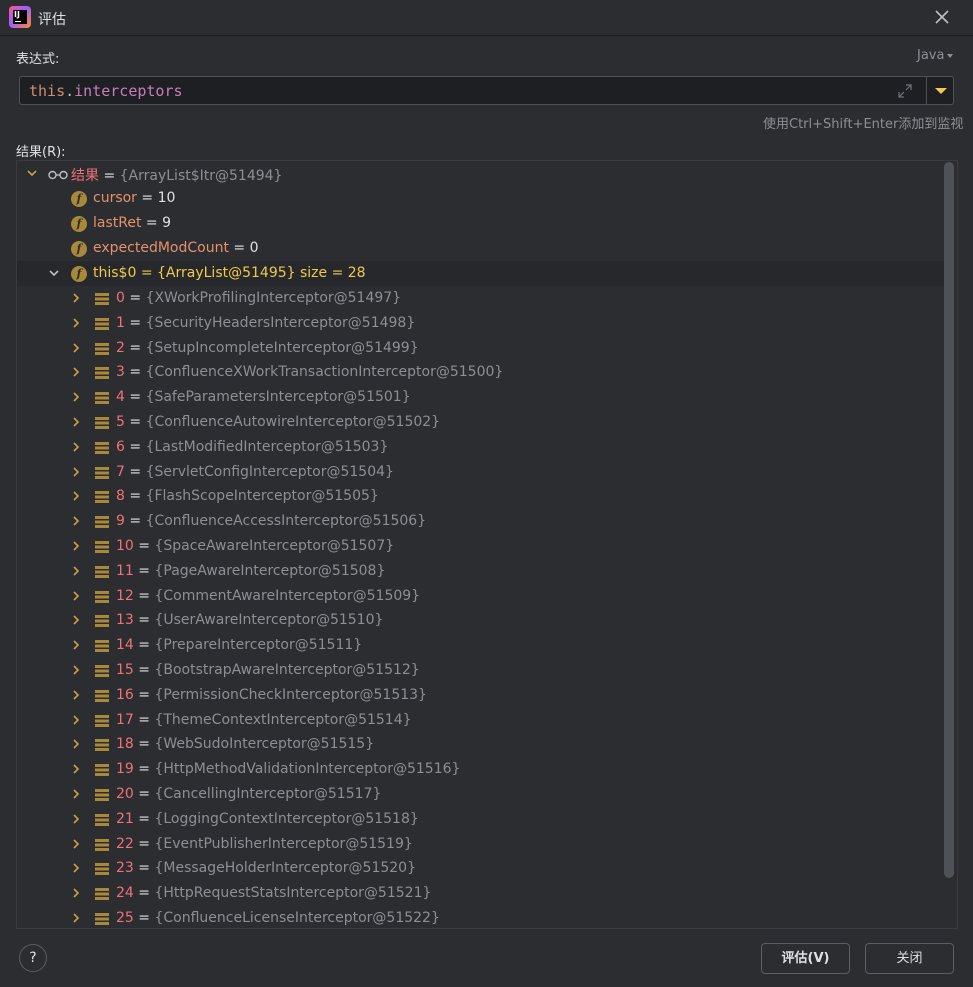 Image resolution: width=973 pixels, height=987 pixels. What do you see at coordinates (481, 198) in the screenshot?
I see `tree-row-field: f cursor = 10` at bounding box center [481, 198].